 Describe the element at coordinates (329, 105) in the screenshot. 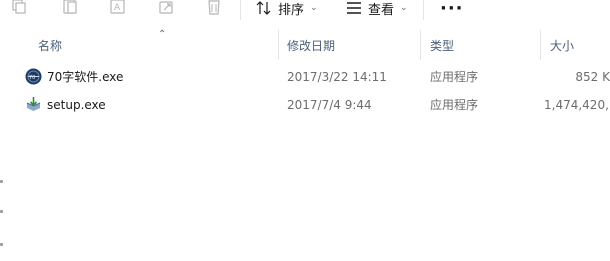

I see `file-modified: 2017/7/4 9:44` at that location.